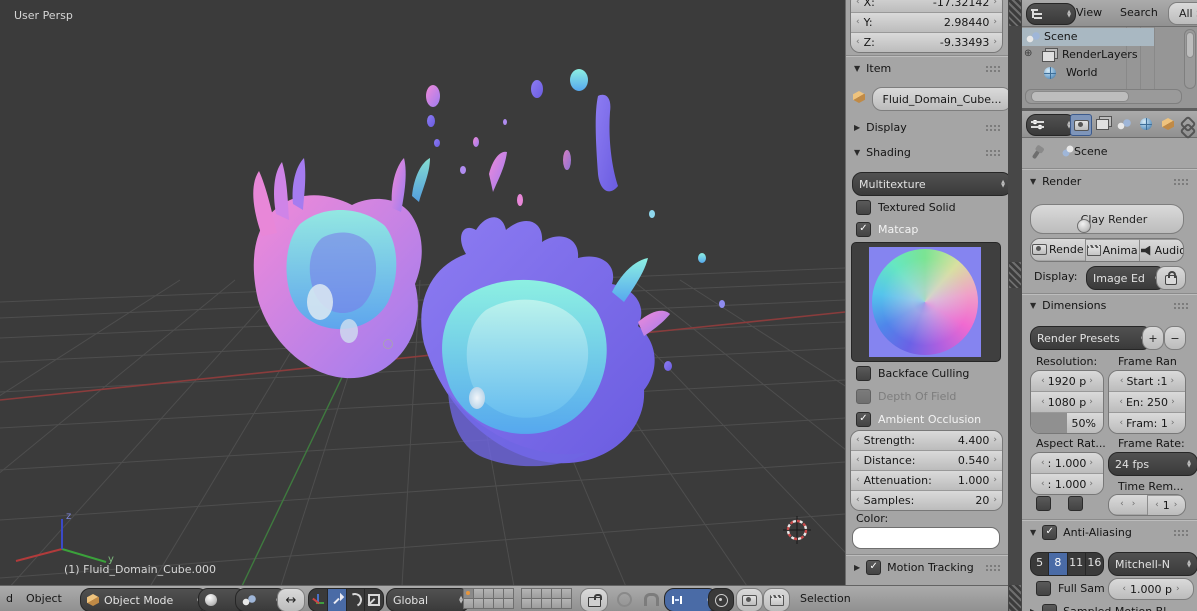 This screenshot has height=611, width=1197. Describe the element at coordinates (1091, 338) in the screenshot. I see `render-presets-dropdown: Render Presets ▲▼` at that location.